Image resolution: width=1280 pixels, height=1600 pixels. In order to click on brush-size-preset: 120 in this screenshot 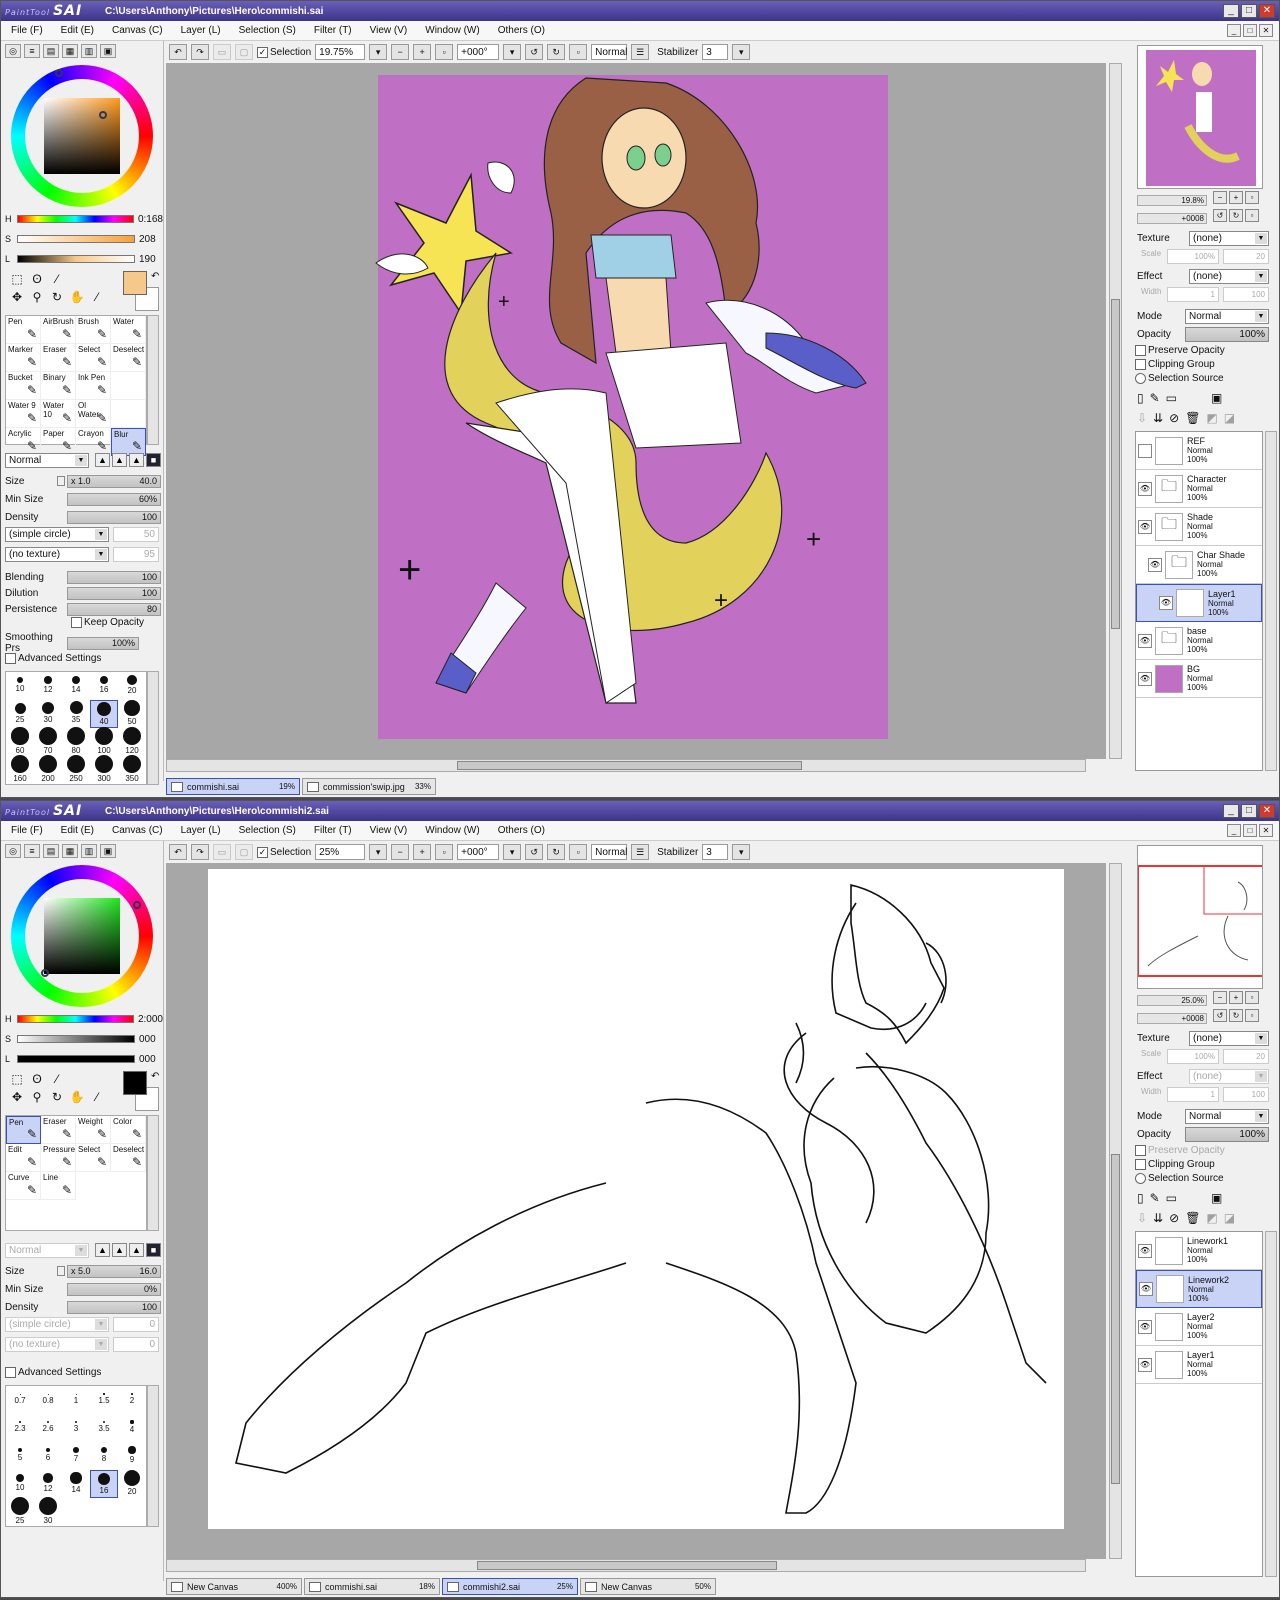, I will do `click(132, 741)`.